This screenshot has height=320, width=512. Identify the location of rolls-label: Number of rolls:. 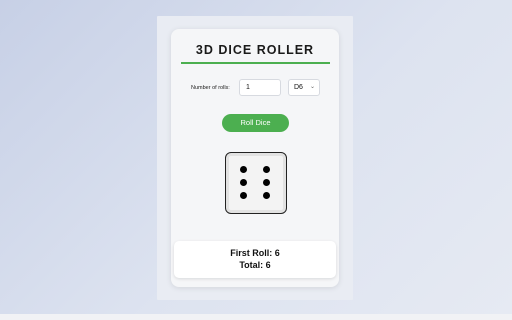
(210, 88).